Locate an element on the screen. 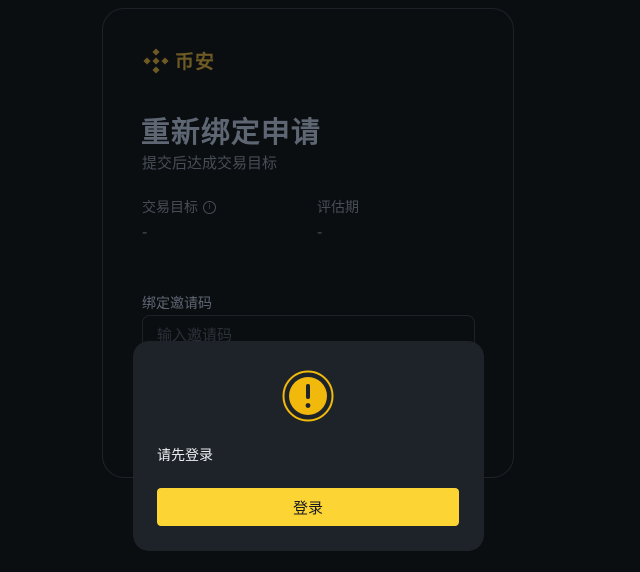 The height and width of the screenshot is (572, 640). binance-logo-icon is located at coordinates (156, 60).